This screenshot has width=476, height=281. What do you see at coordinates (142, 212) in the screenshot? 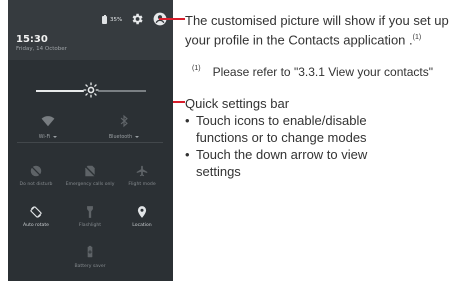
I see `location-pin-icon` at bounding box center [142, 212].